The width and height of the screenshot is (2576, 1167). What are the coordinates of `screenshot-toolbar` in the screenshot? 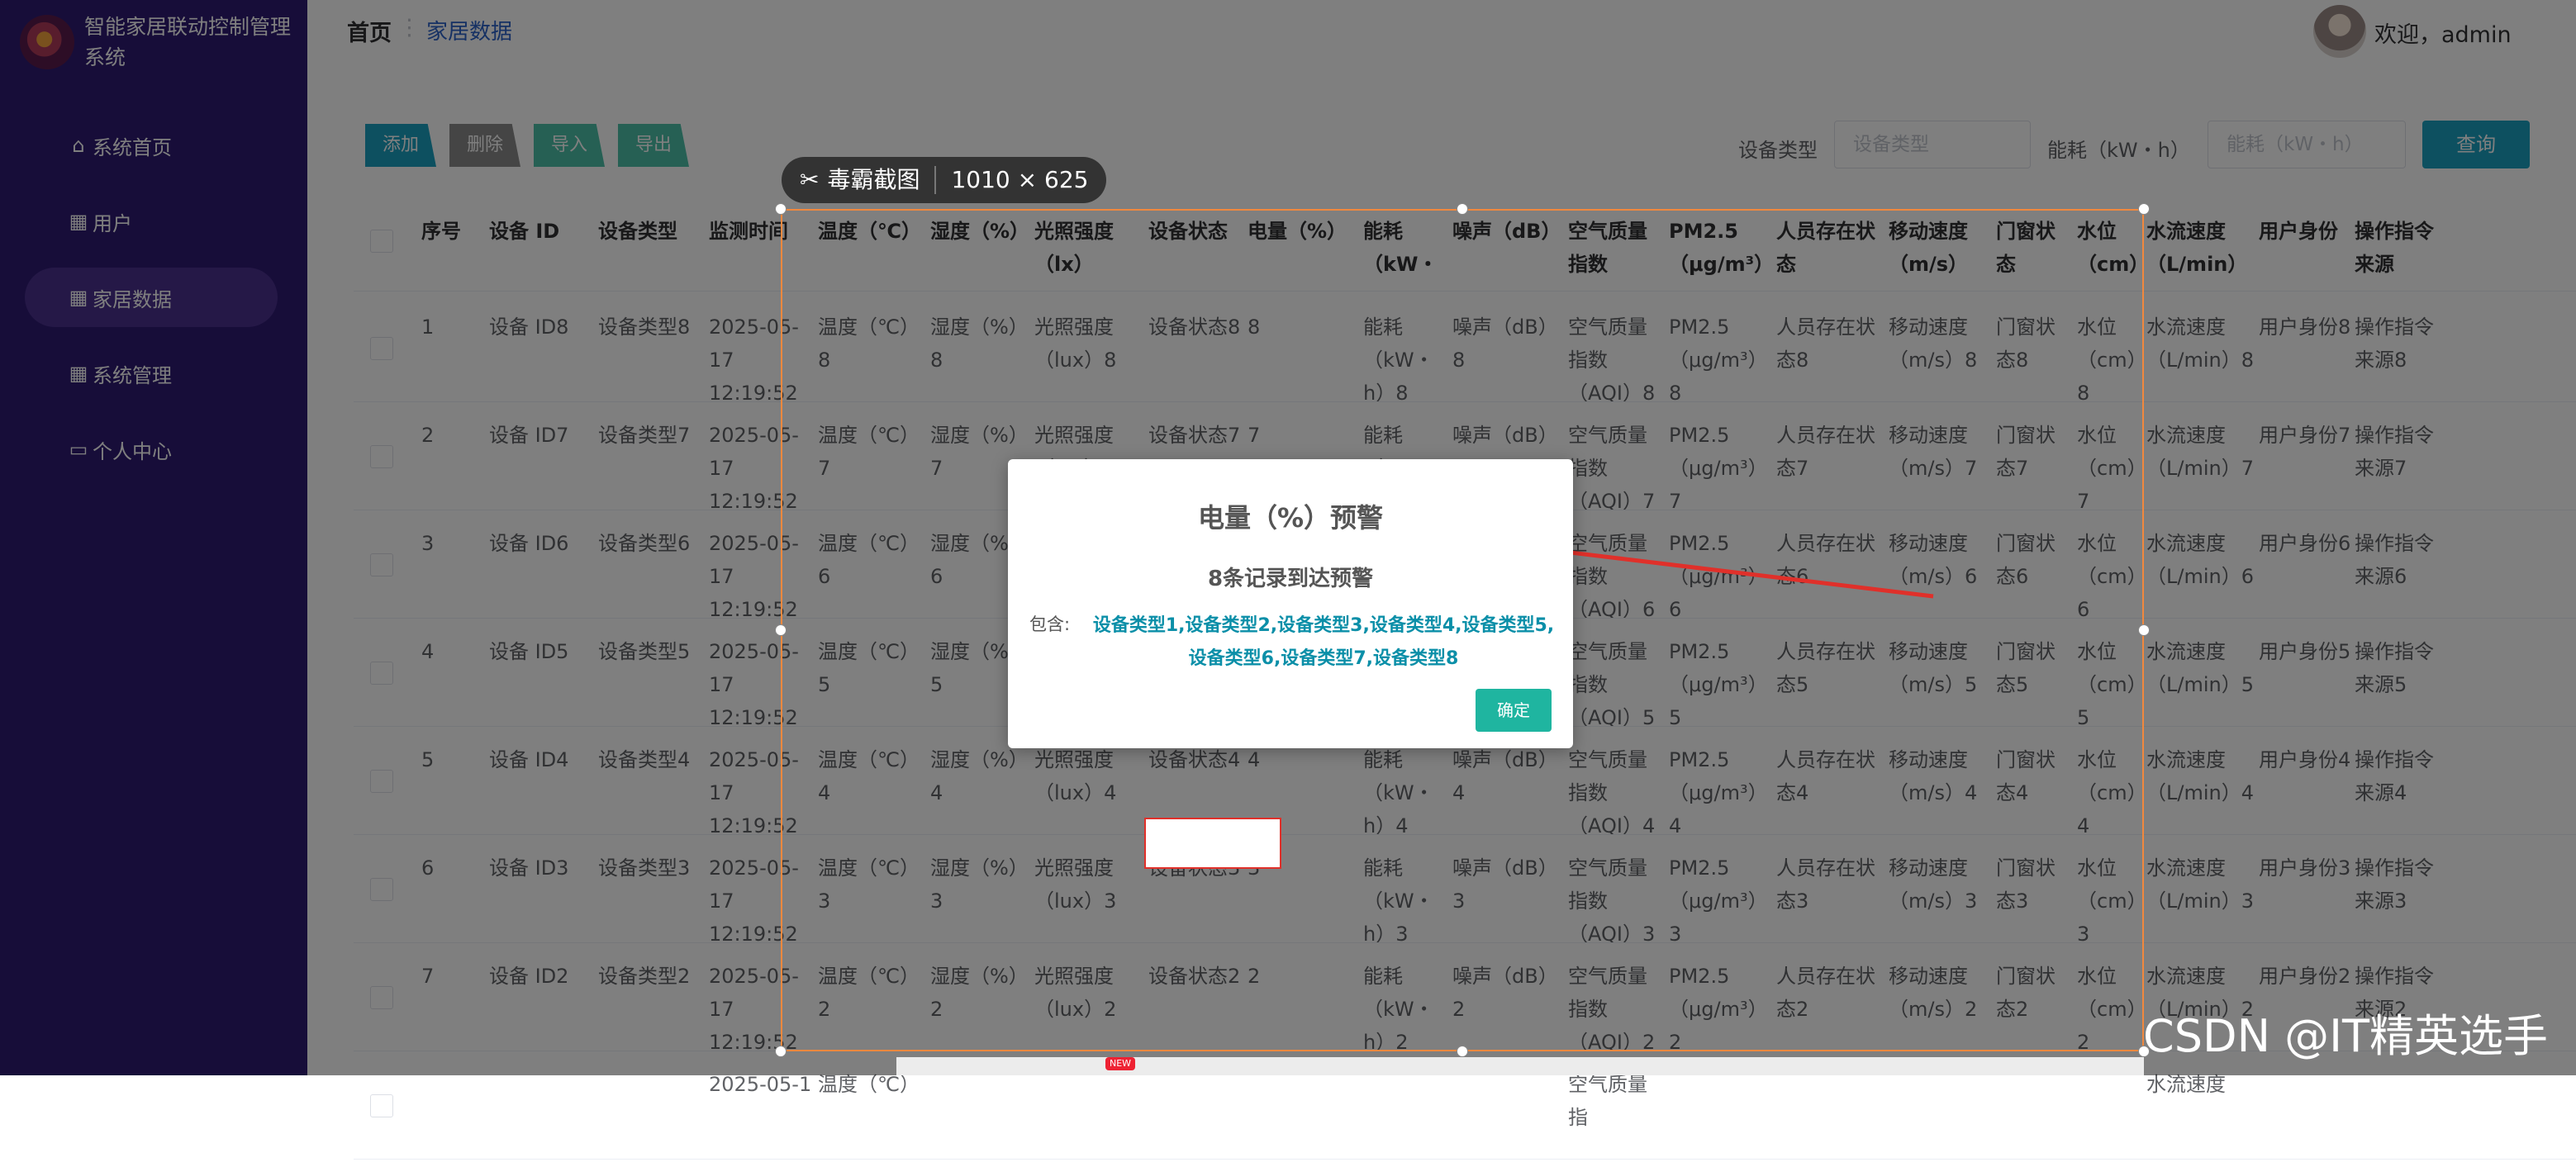 It's located at (1520, 1066).